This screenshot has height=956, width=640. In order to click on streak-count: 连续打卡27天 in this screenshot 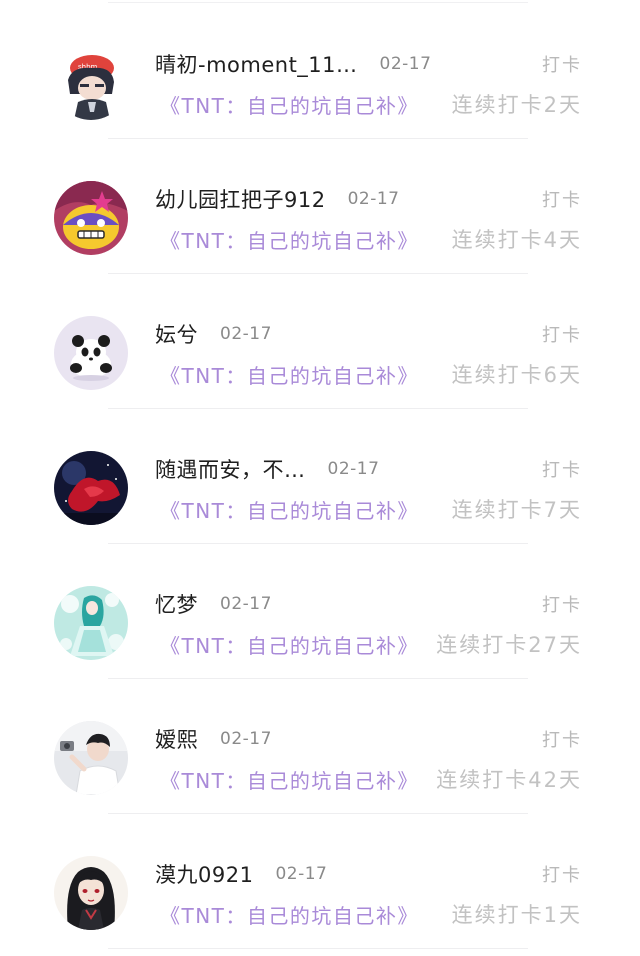, I will do `click(509, 645)`.